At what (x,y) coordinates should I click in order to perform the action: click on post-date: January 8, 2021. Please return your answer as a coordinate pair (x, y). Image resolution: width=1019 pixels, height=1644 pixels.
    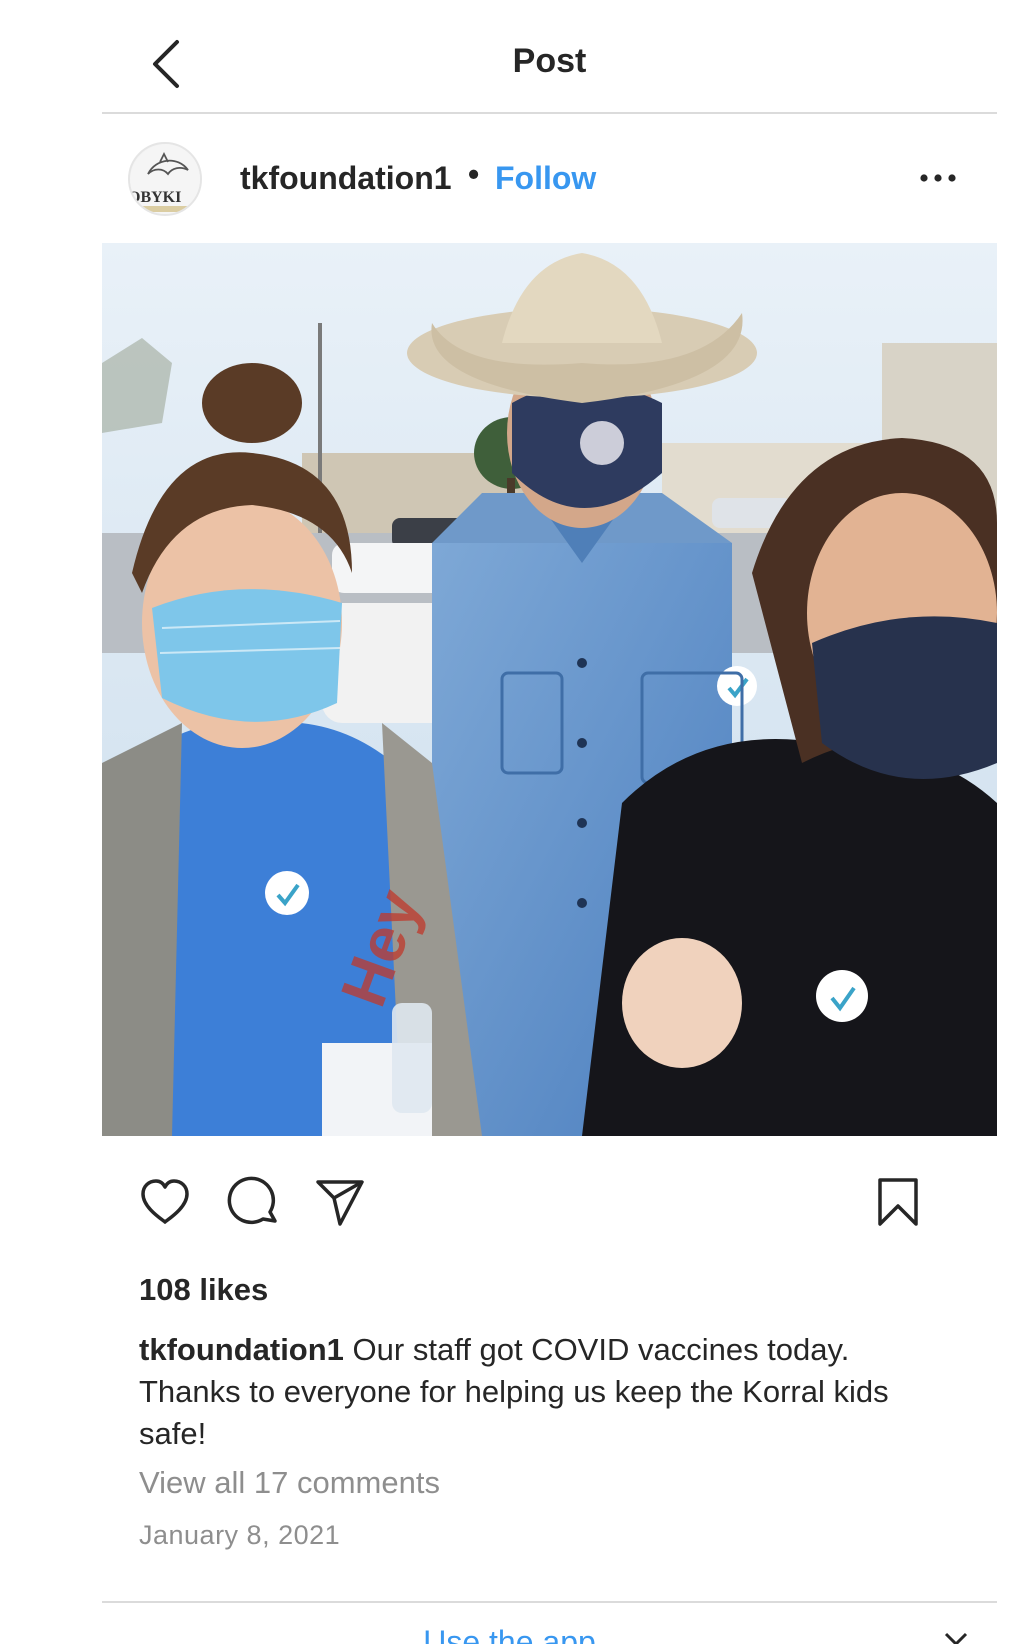
    Looking at the image, I should click on (240, 1535).